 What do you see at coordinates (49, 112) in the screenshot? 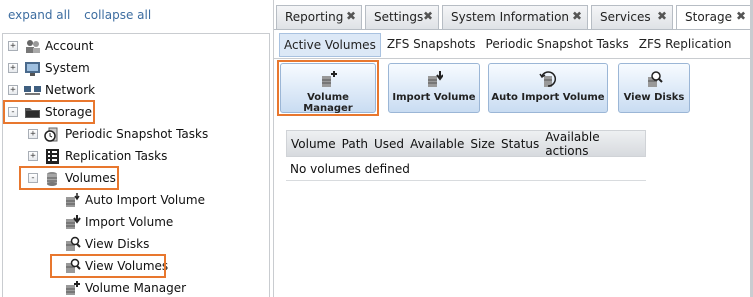
I see `storage-highlight-frame` at bounding box center [49, 112].